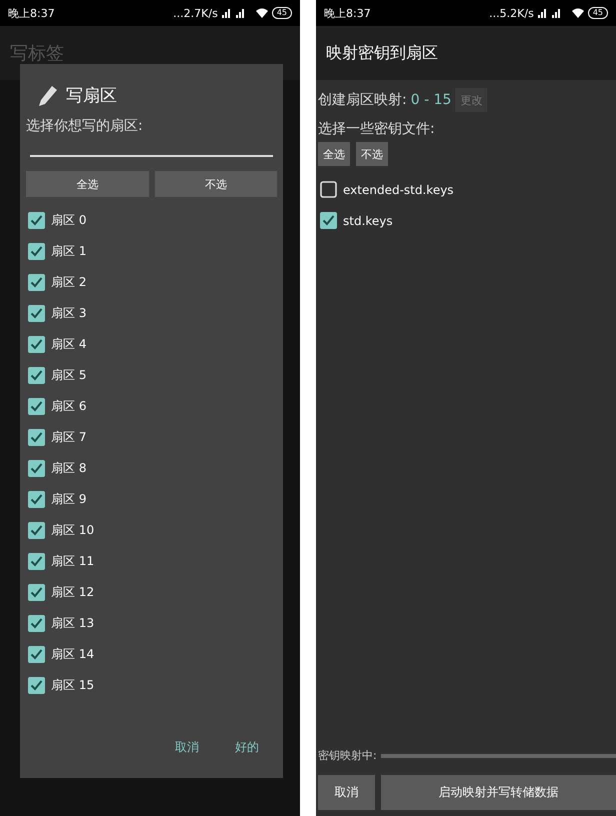 The width and height of the screenshot is (616, 816). I want to click on checkbox-label: 扇区 4, so click(68, 344).